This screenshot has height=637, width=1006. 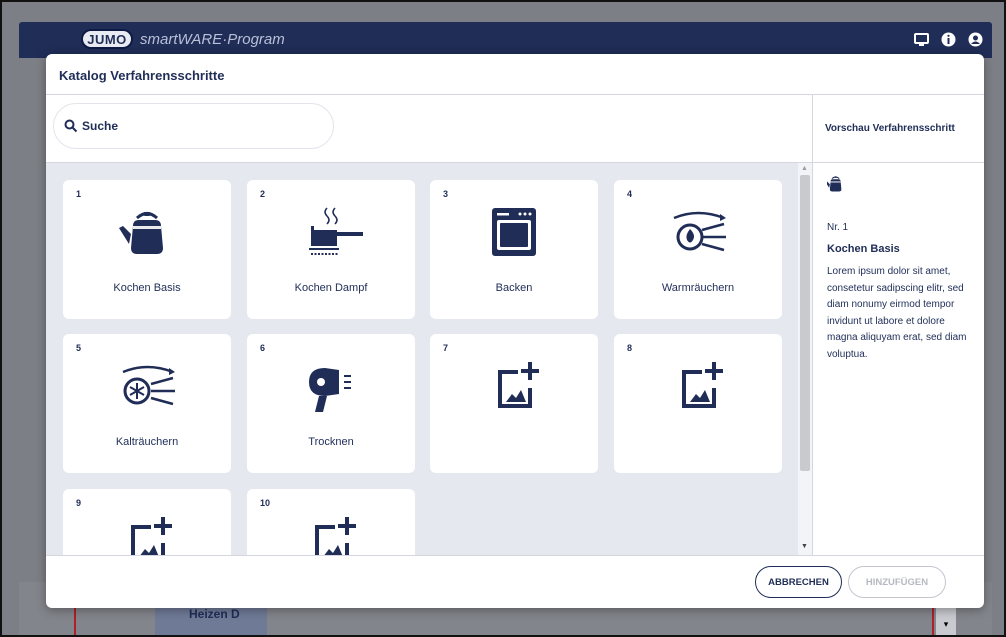 What do you see at coordinates (265, 503) in the screenshot?
I see `card-number: 10` at bounding box center [265, 503].